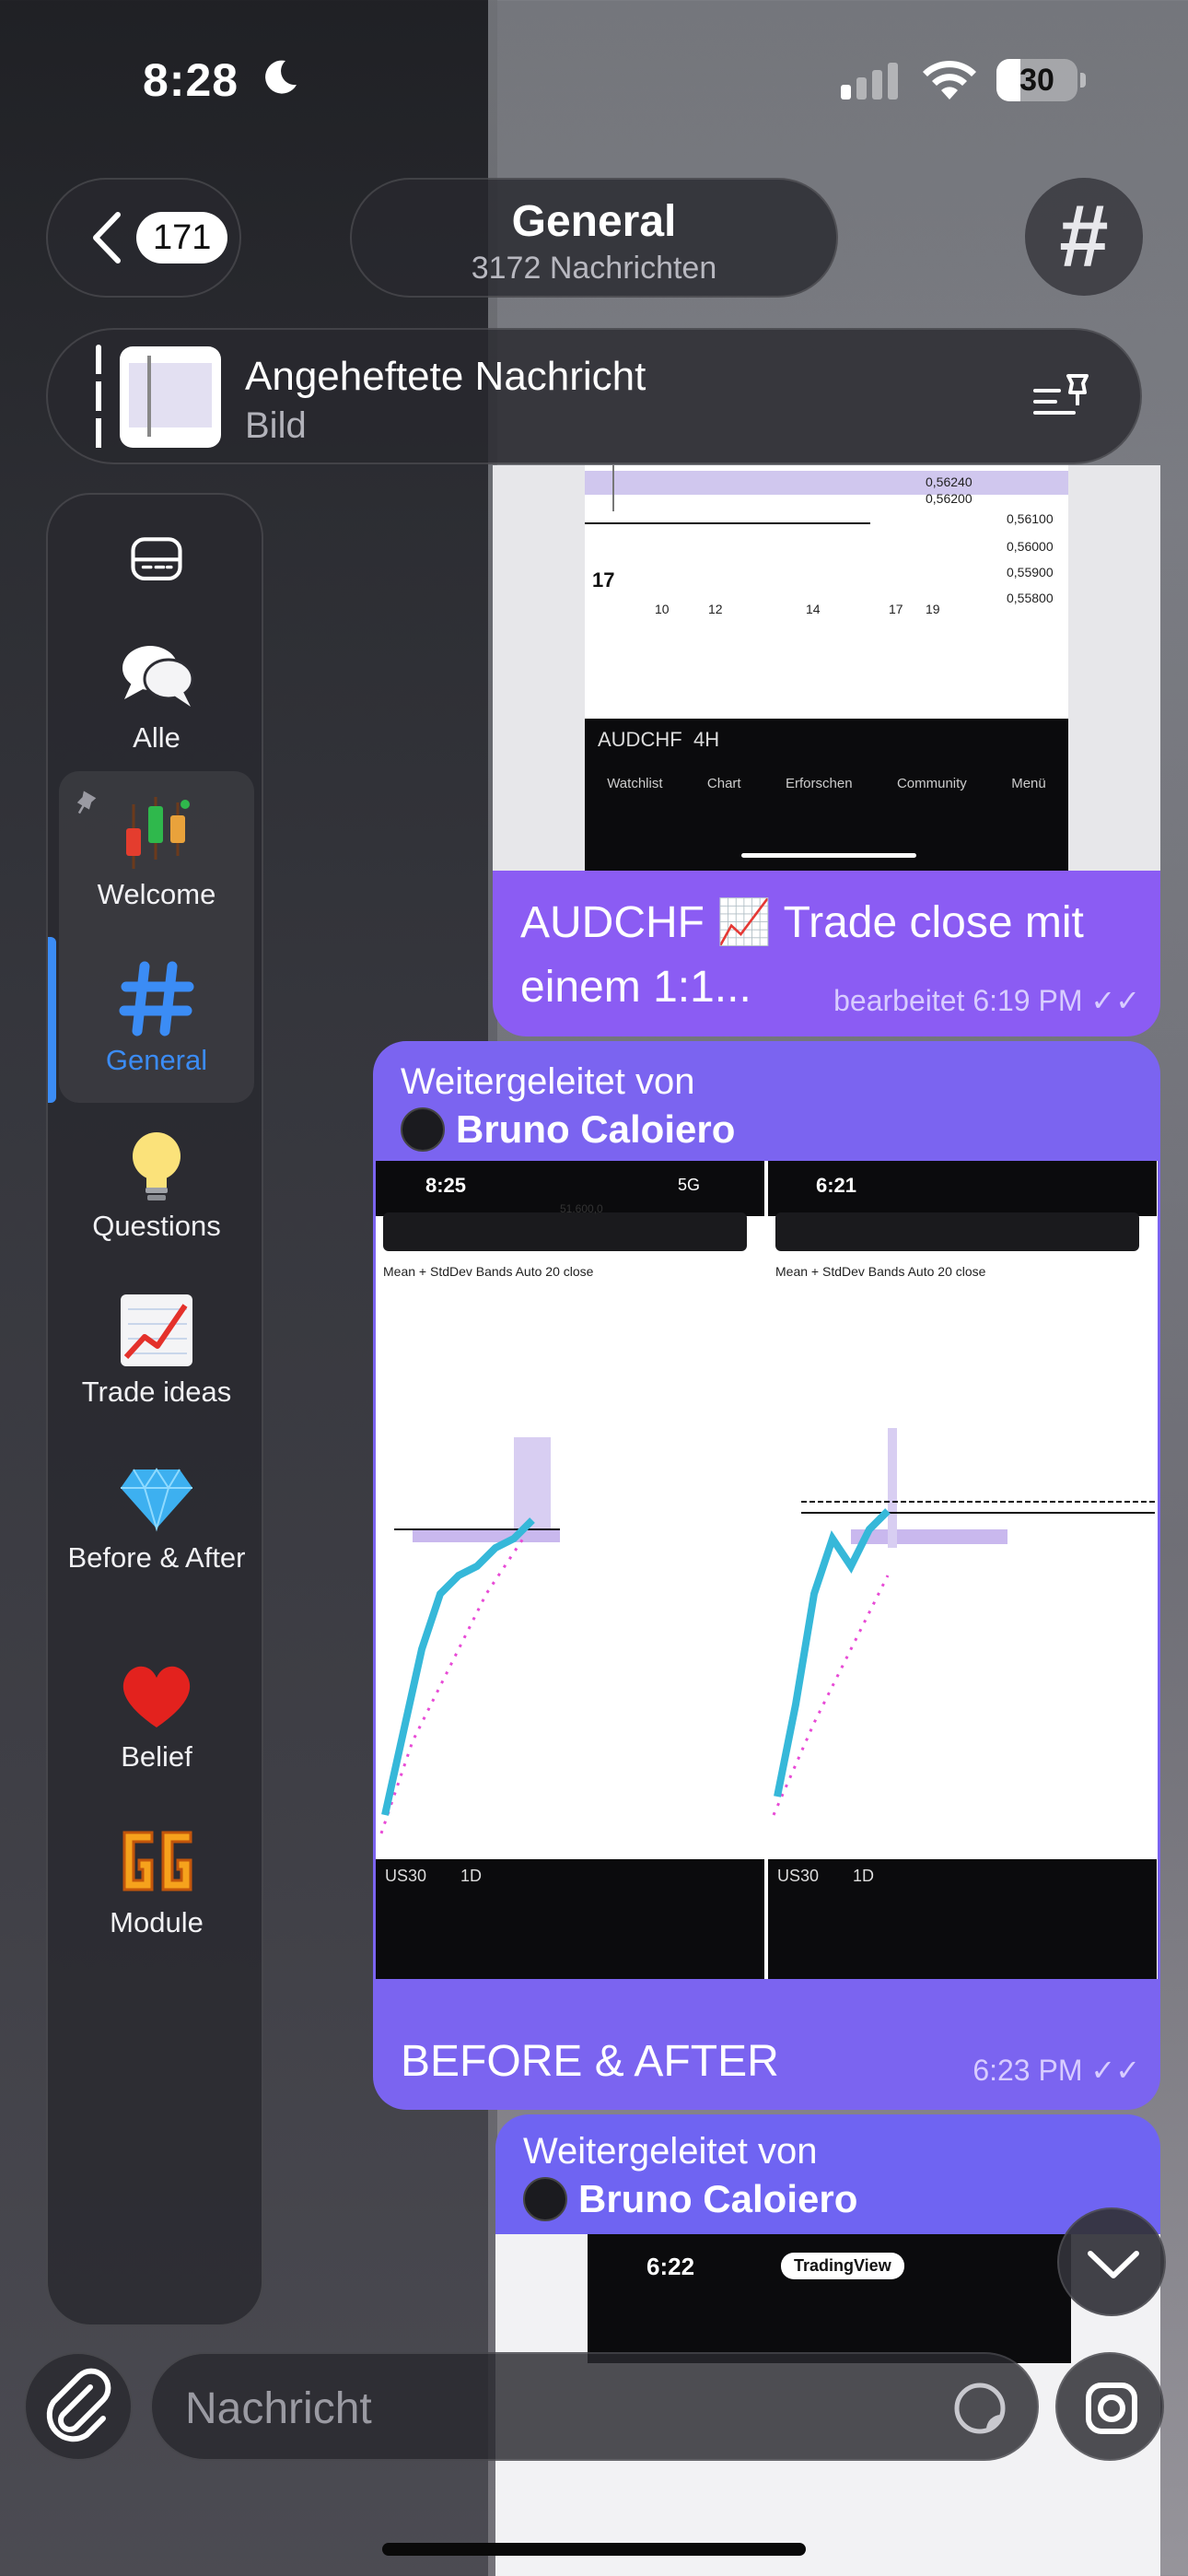 The height and width of the screenshot is (2576, 1188). I want to click on camera-icon, so click(1111, 2408).